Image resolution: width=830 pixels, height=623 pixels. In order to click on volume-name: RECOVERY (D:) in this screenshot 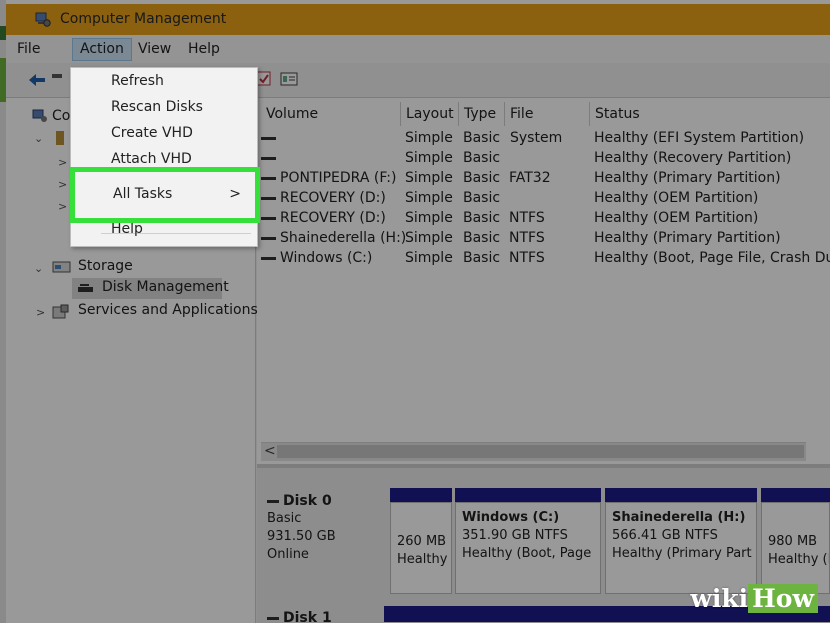, I will do `click(323, 198)`.